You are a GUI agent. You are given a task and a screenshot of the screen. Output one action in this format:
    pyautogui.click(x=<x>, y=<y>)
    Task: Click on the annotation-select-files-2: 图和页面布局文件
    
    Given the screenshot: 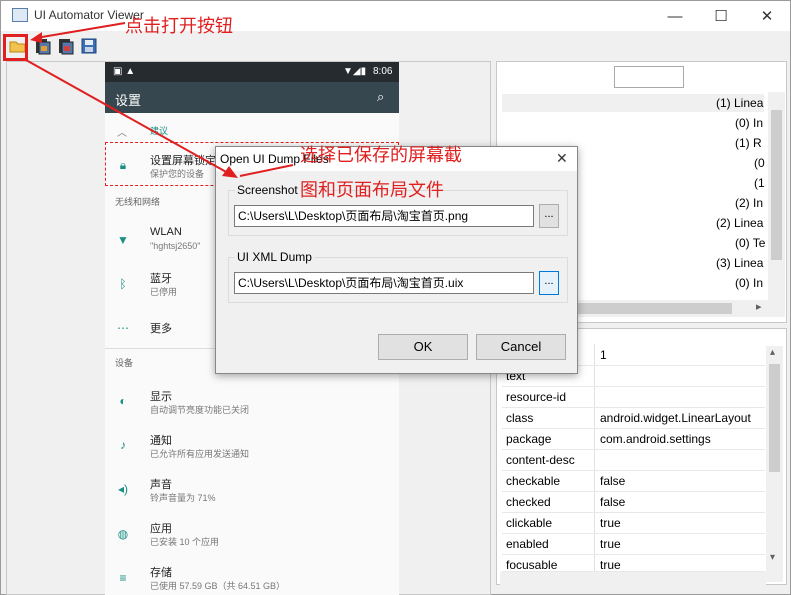 What is the action you would take?
    pyautogui.click(x=372, y=190)
    